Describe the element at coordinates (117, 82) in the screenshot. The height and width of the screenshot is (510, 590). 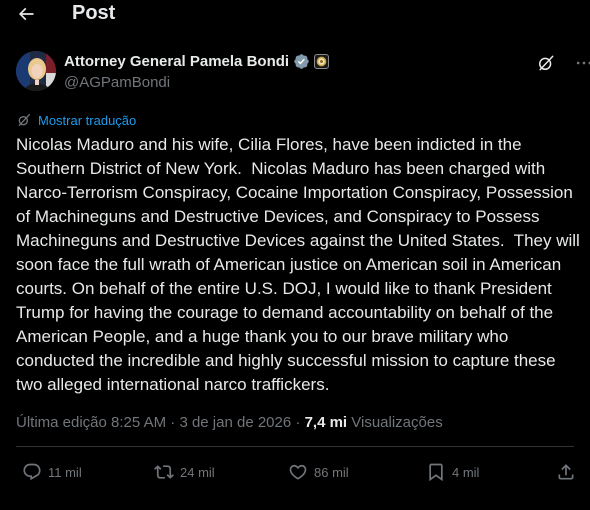
I see `user-handle: @AGPamBondi` at that location.